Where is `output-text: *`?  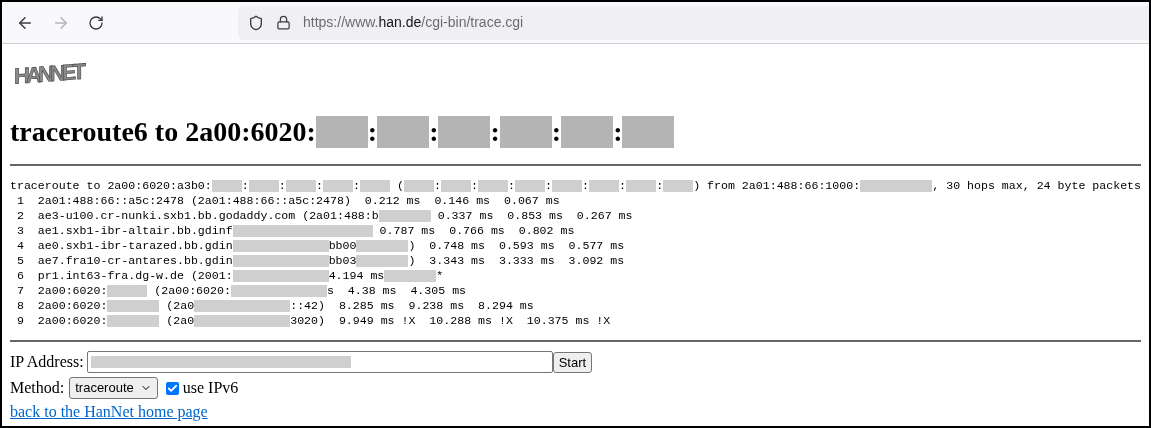 output-text: * is located at coordinates (440, 275).